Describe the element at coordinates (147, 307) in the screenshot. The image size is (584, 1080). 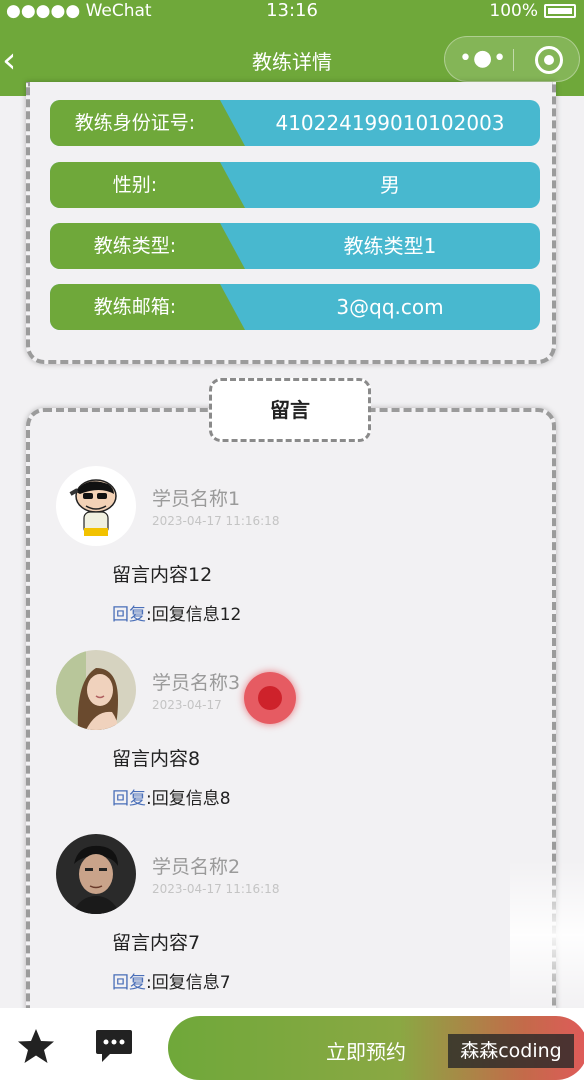
I see `info-label: 教练邮箱:` at that location.